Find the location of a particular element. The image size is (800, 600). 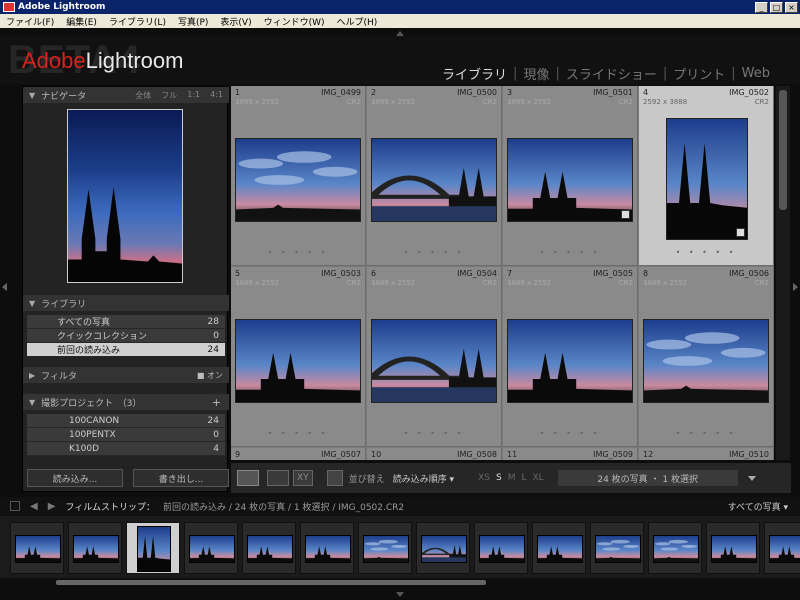

grid-cell: 7 IMG_0505 3888 x 2592 CR2 • • • • • is located at coordinates (570, 357).